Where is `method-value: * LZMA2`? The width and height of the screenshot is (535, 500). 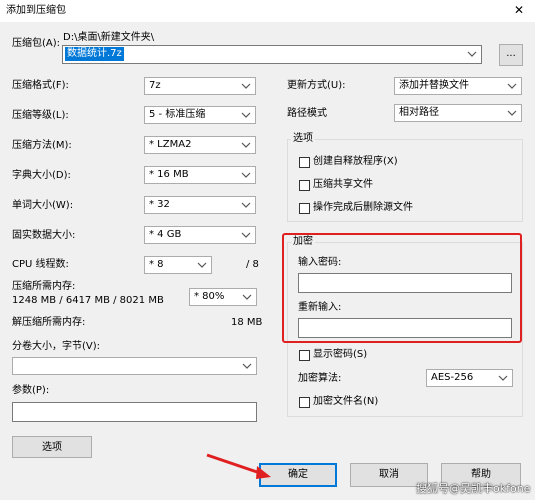 method-value: * LZMA2 is located at coordinates (170, 144).